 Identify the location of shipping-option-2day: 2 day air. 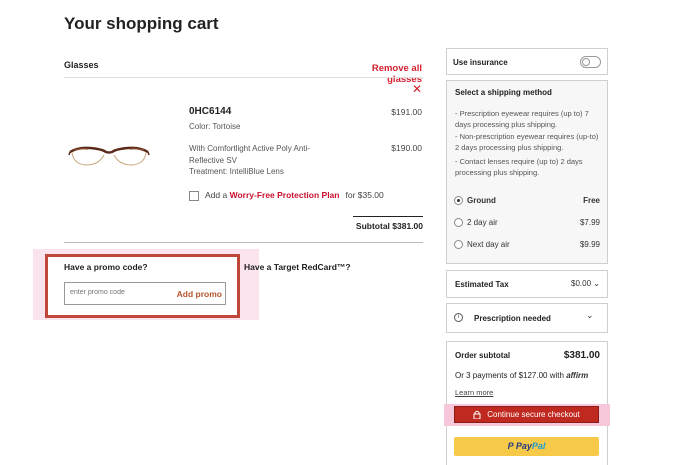
(482, 222).